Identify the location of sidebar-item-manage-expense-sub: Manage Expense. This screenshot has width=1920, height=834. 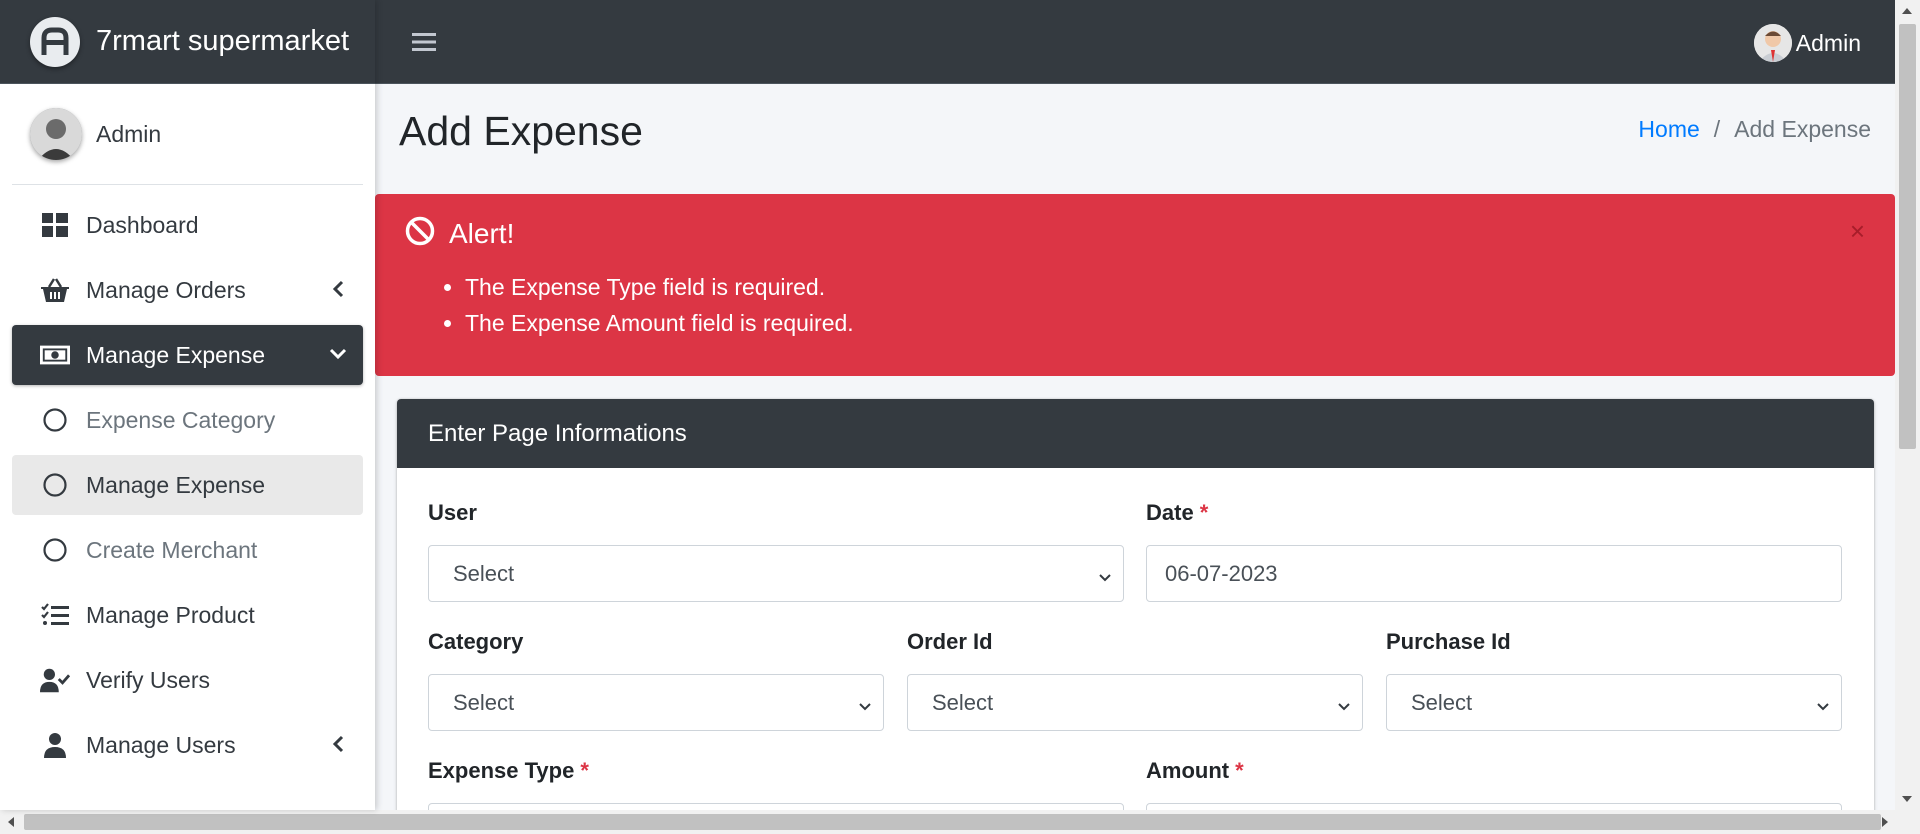
(187, 485).